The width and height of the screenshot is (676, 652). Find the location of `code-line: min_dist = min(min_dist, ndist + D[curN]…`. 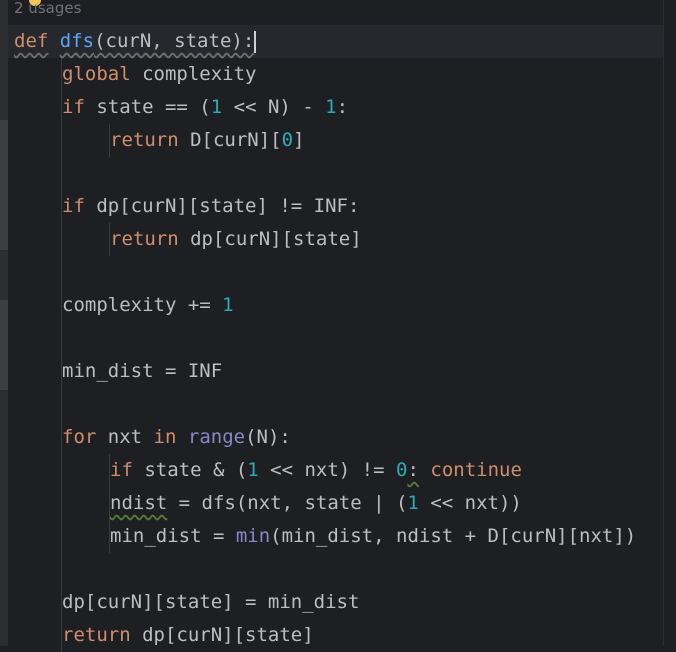

code-line: min_dist = min(min_dist, ndist + D[curN]… is located at coordinates (373, 536).